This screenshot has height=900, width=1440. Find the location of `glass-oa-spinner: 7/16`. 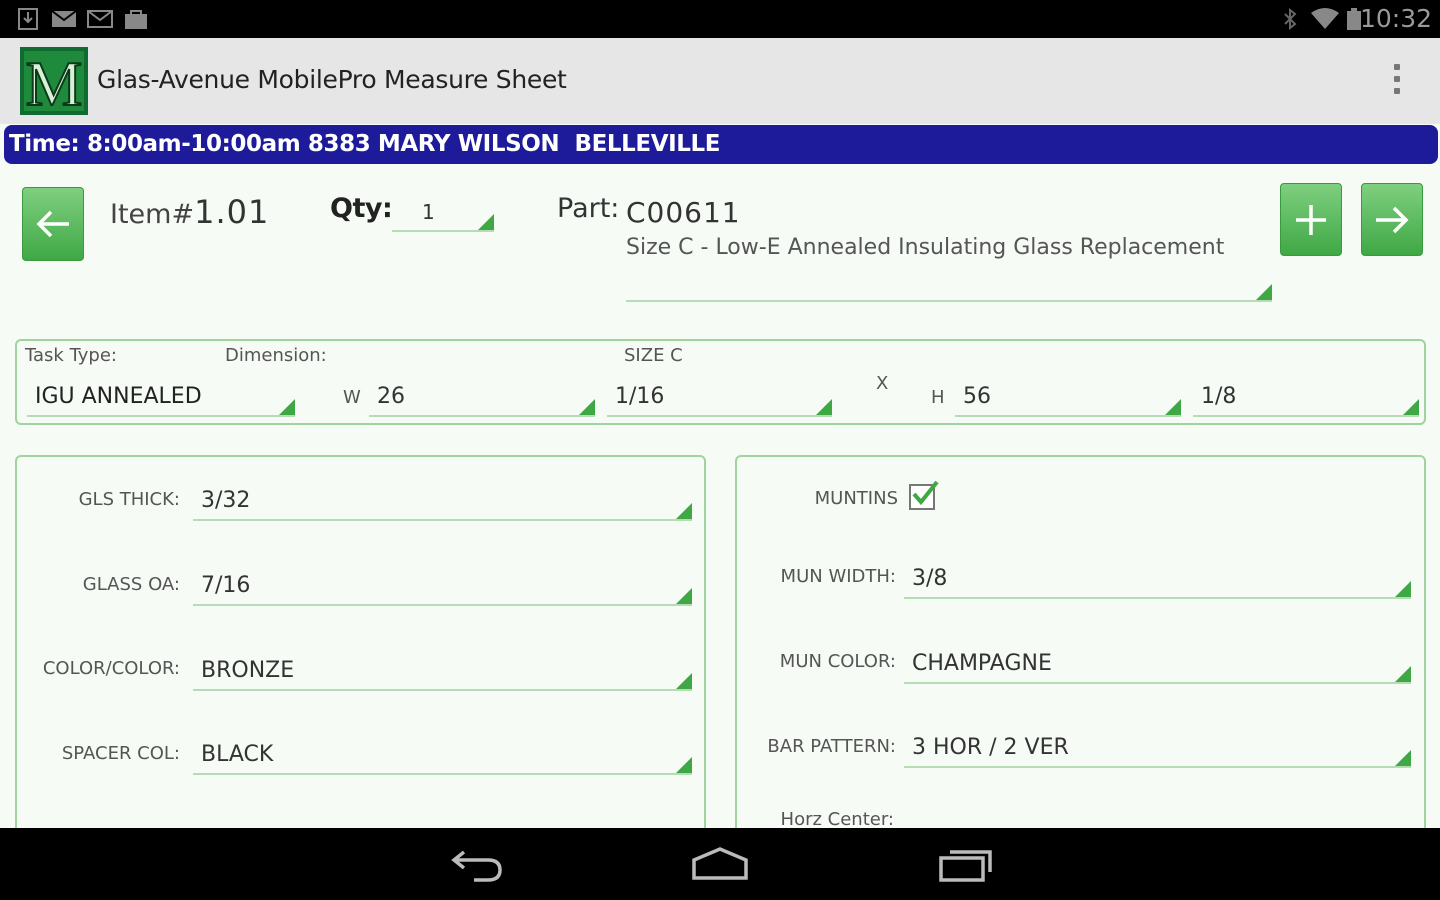

glass-oa-spinner: 7/16 is located at coordinates (442, 585).